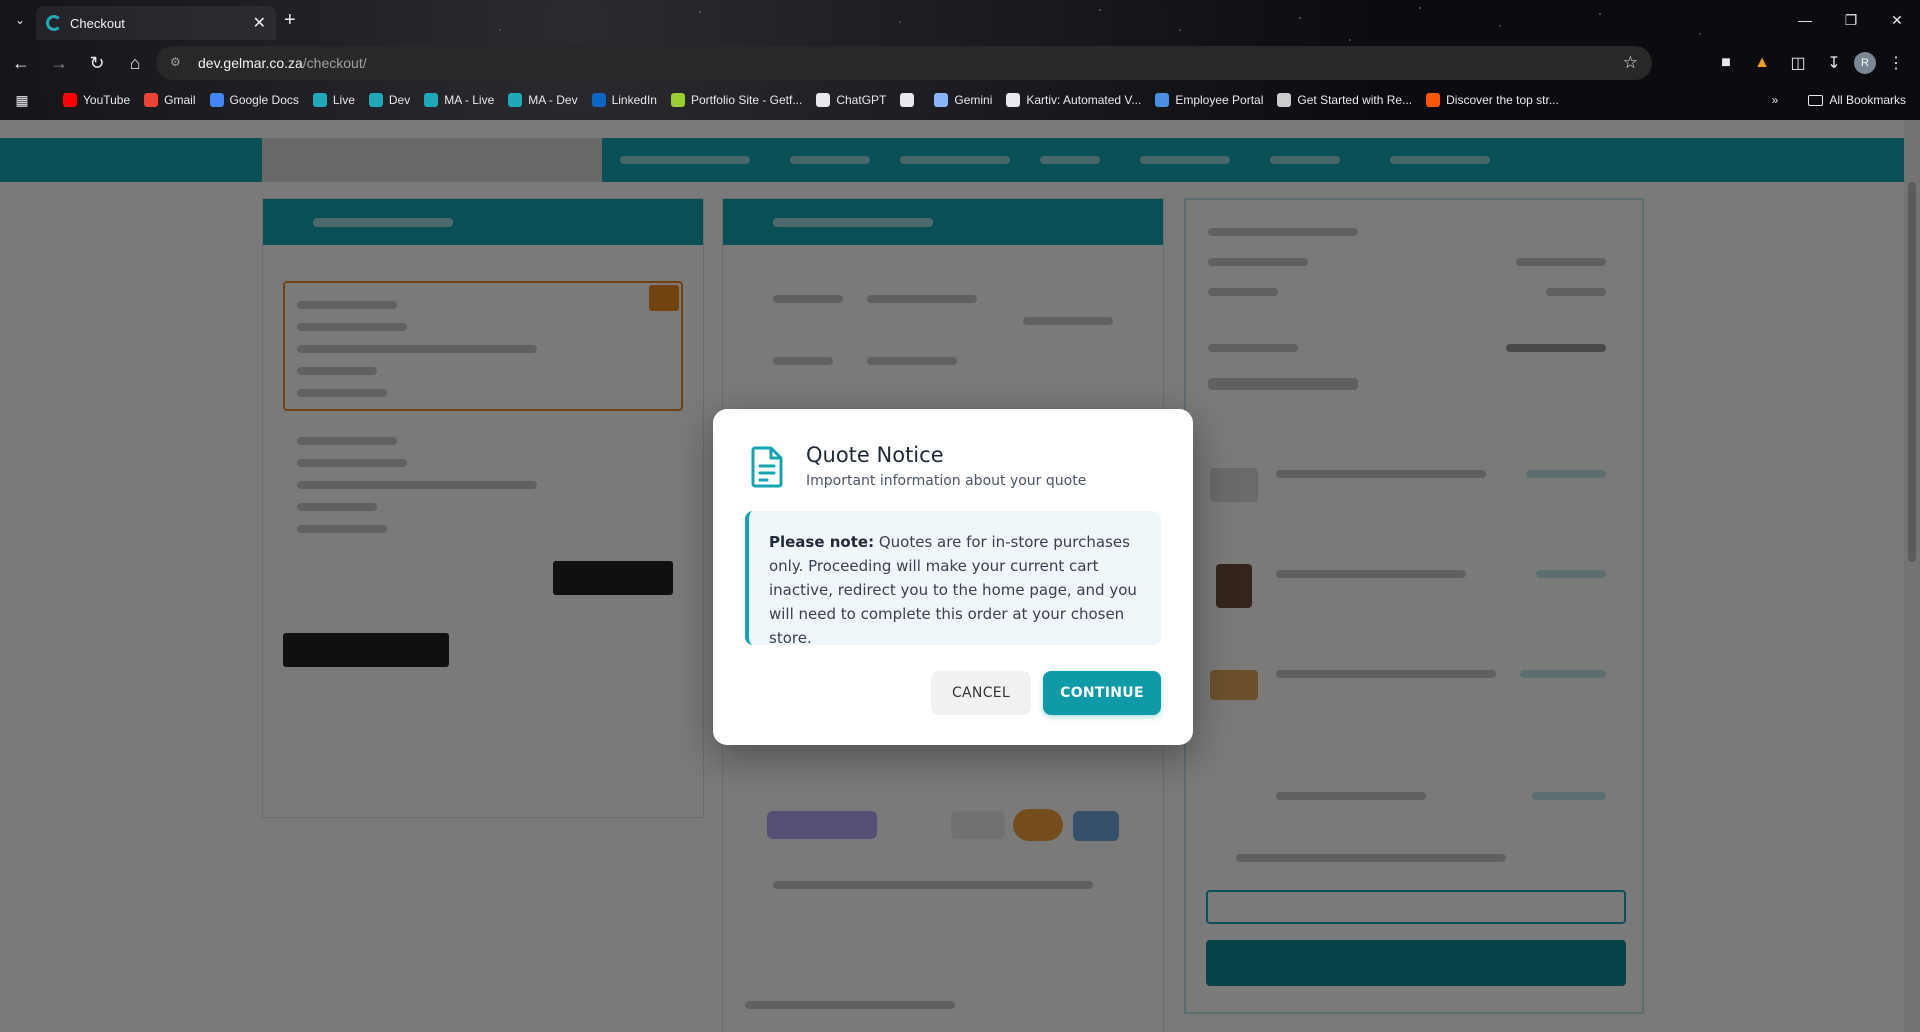 The image size is (1920, 1032). I want to click on bookmark-item: Employee Portal, so click(1209, 100).